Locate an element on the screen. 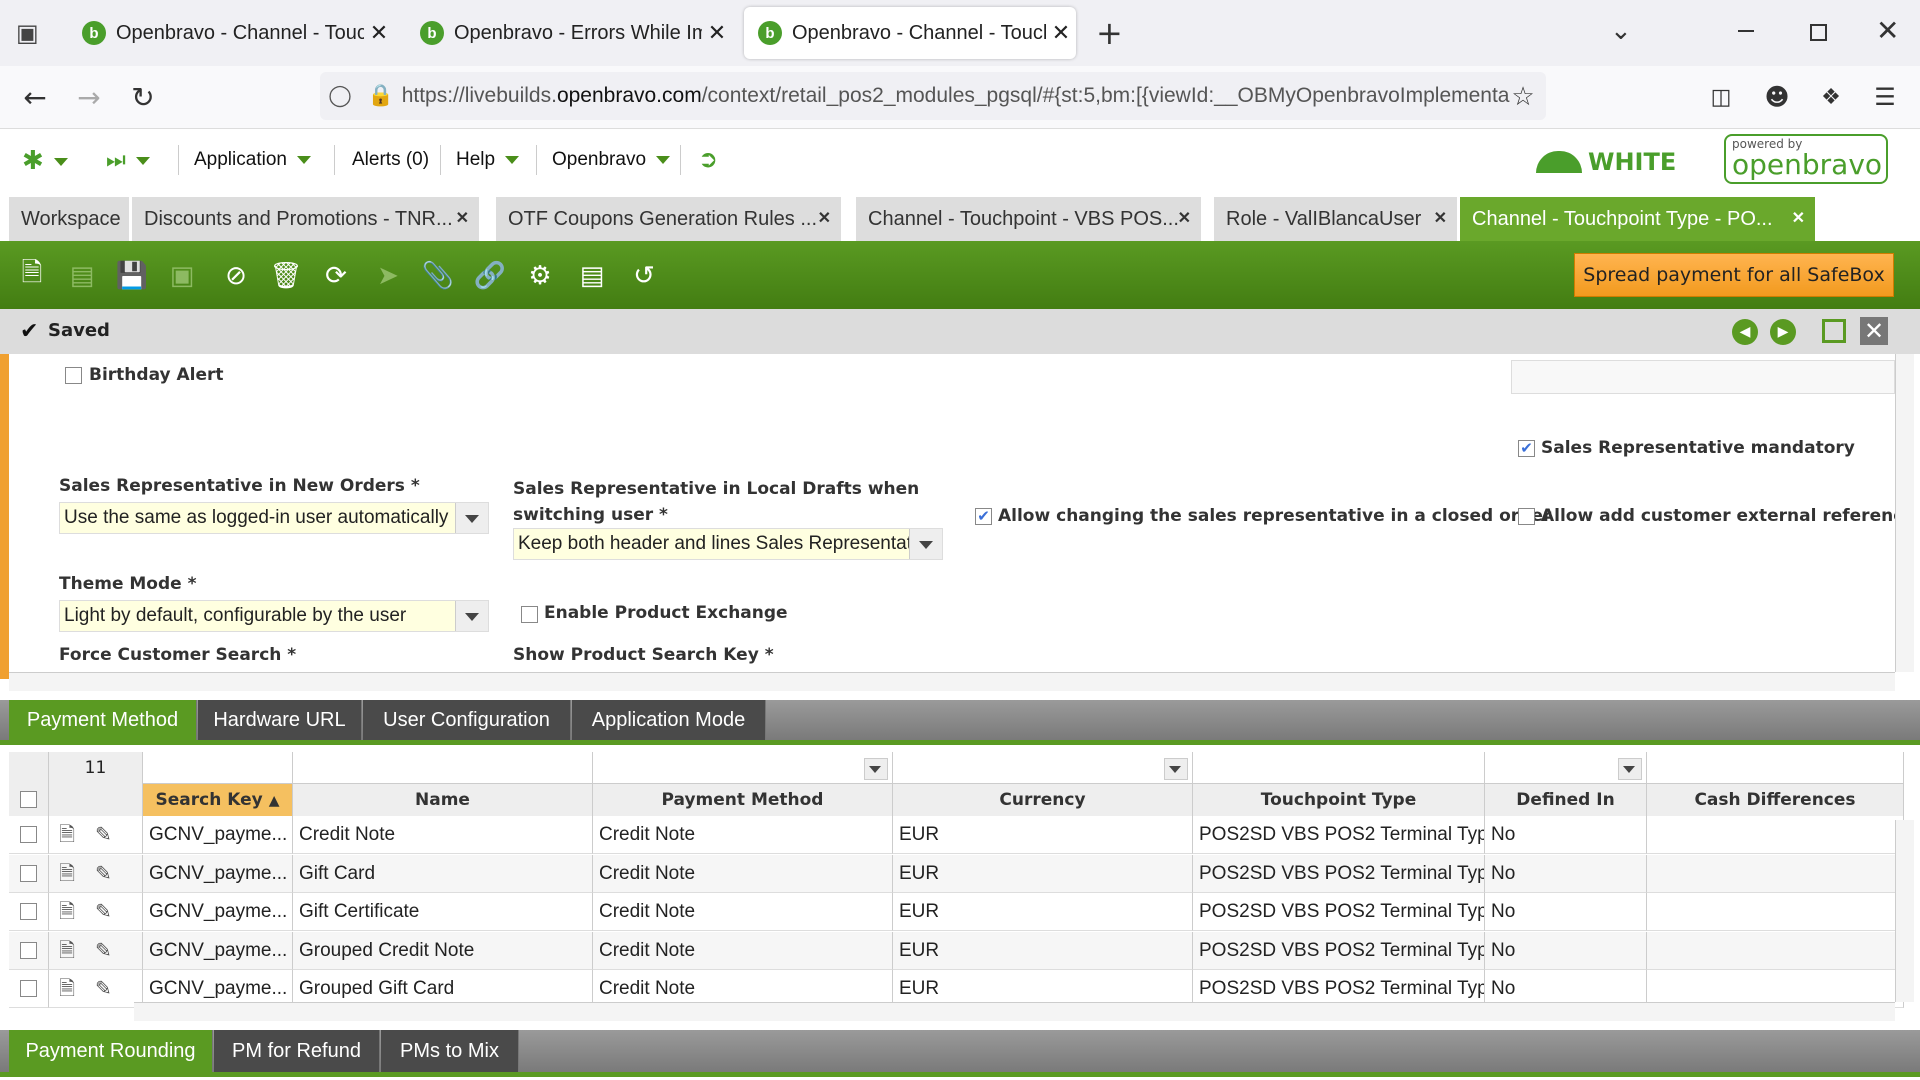  grid-horizontal-scrollbar is located at coordinates (1014, 1011).